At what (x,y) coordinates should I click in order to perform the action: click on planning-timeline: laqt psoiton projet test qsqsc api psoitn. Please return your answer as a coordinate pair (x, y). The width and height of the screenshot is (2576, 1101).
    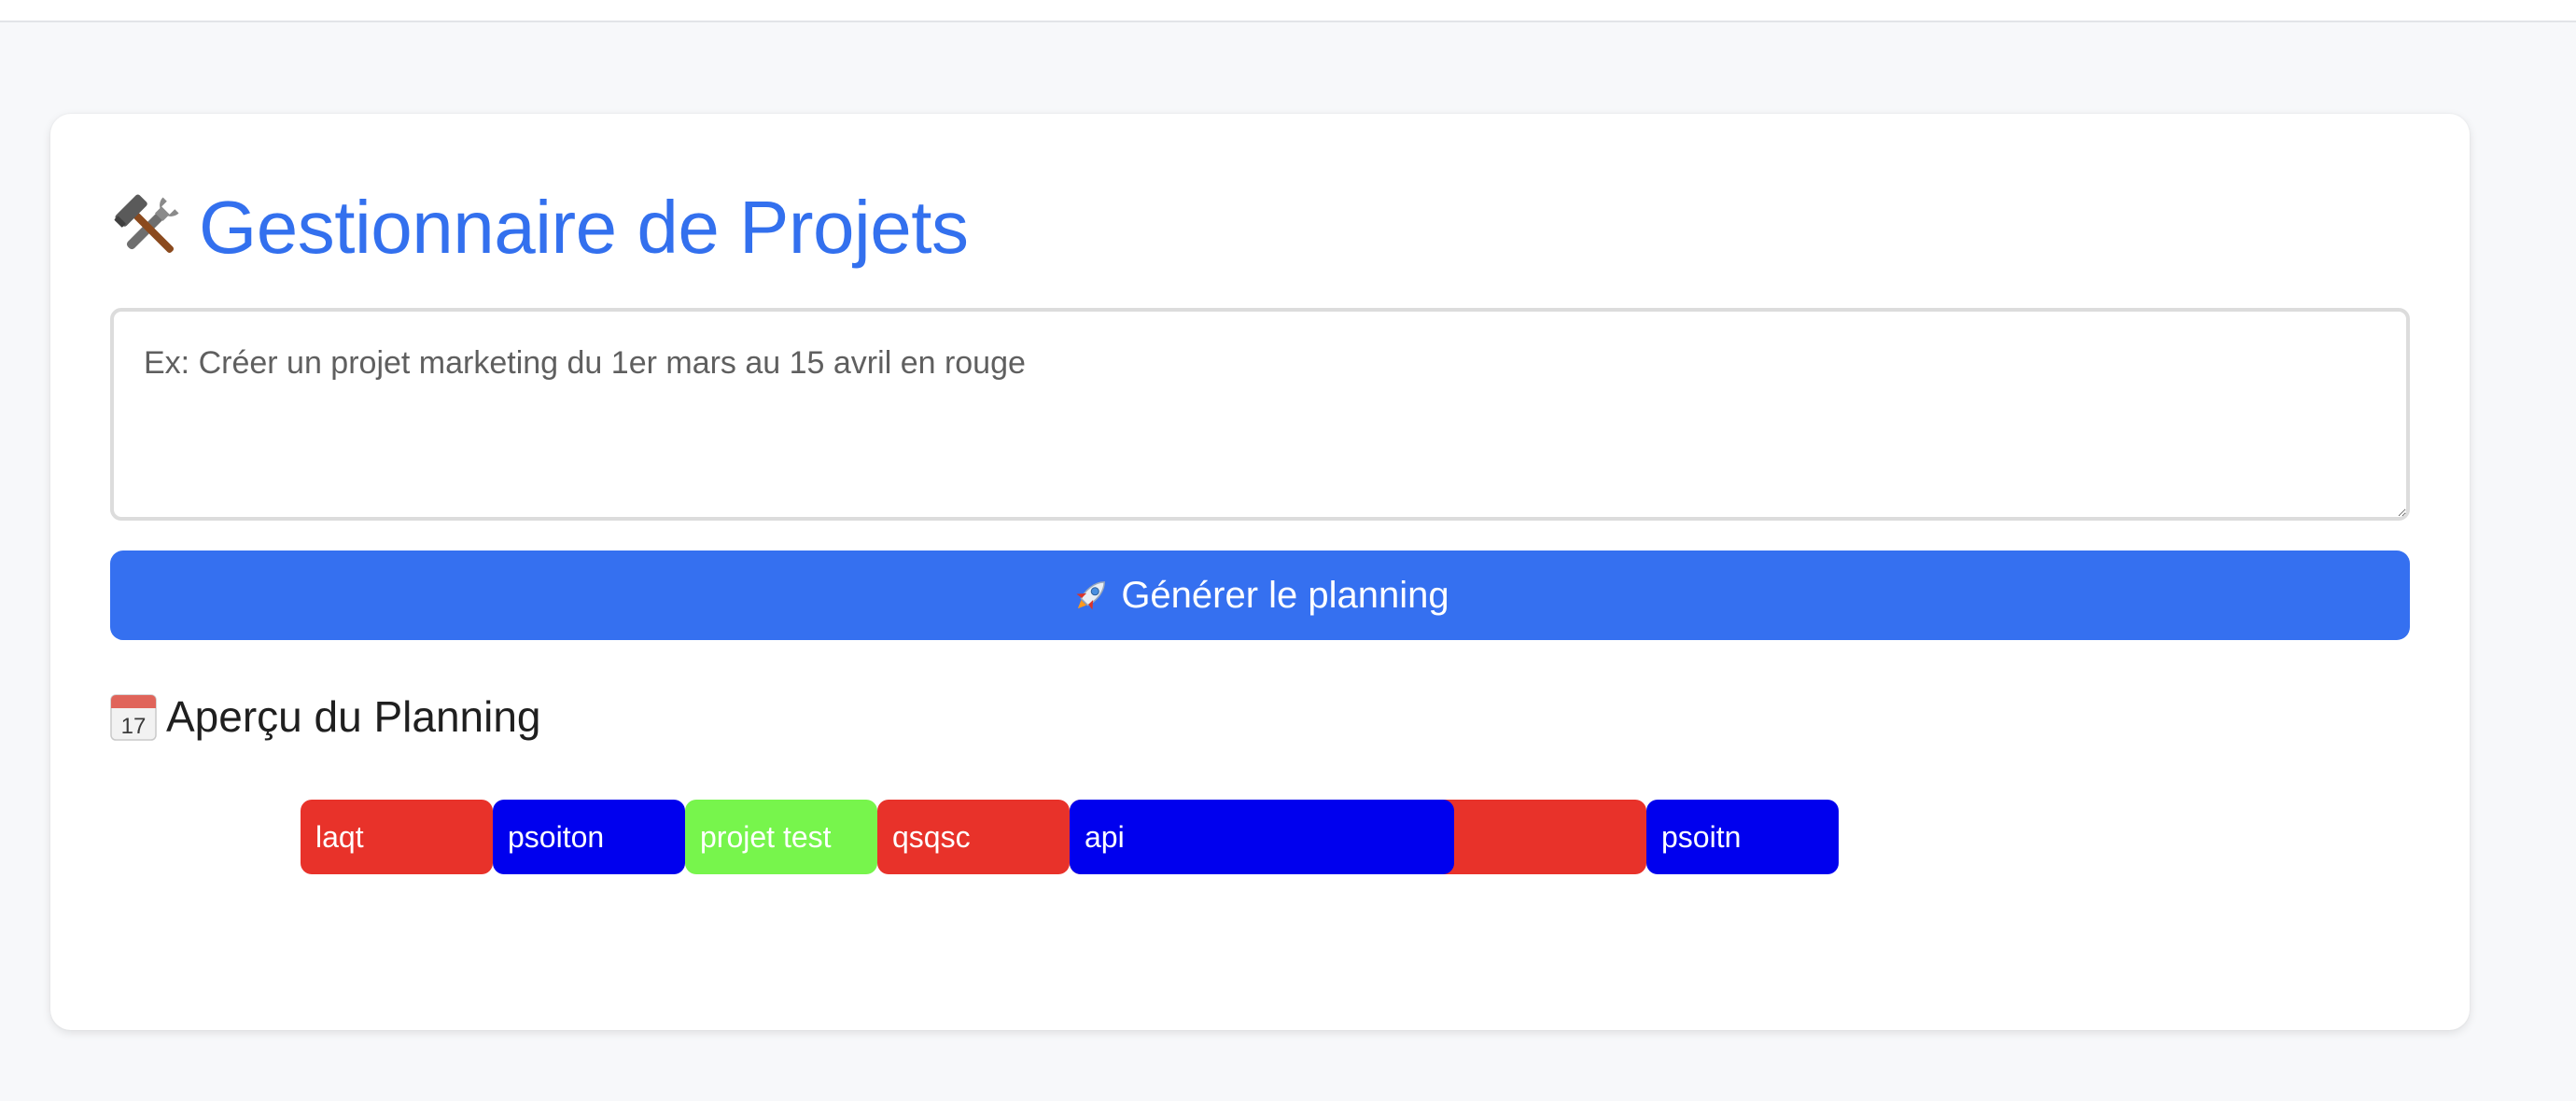
    Looking at the image, I should click on (1071, 838).